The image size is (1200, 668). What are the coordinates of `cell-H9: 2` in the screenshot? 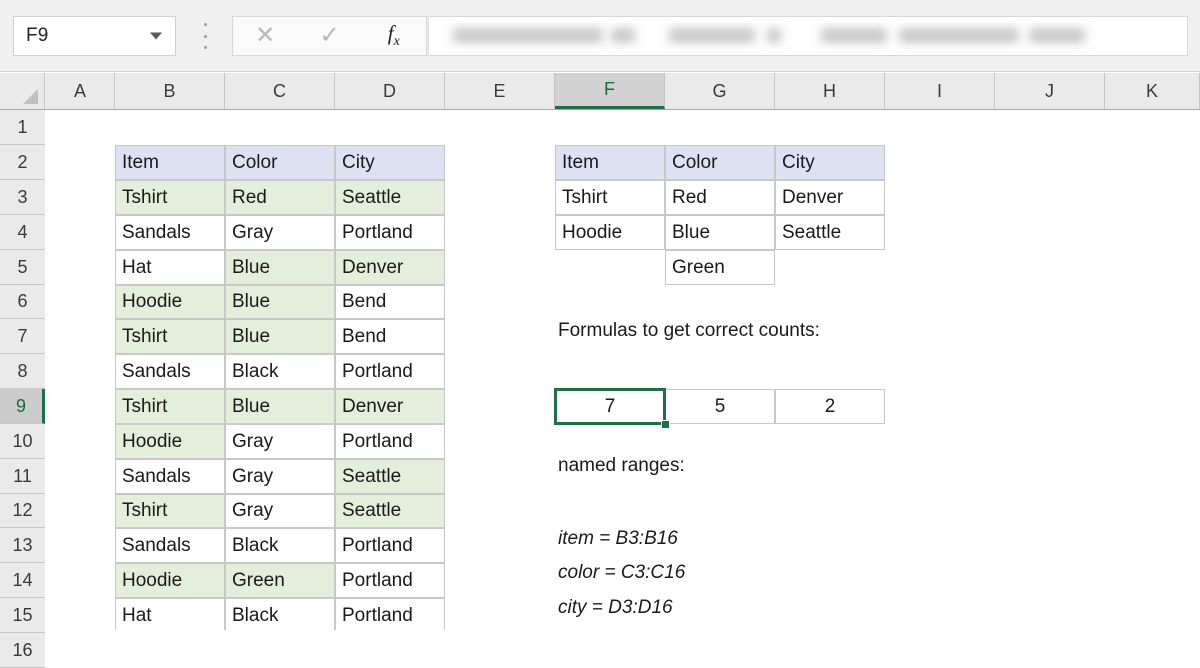 It's located at (830, 406).